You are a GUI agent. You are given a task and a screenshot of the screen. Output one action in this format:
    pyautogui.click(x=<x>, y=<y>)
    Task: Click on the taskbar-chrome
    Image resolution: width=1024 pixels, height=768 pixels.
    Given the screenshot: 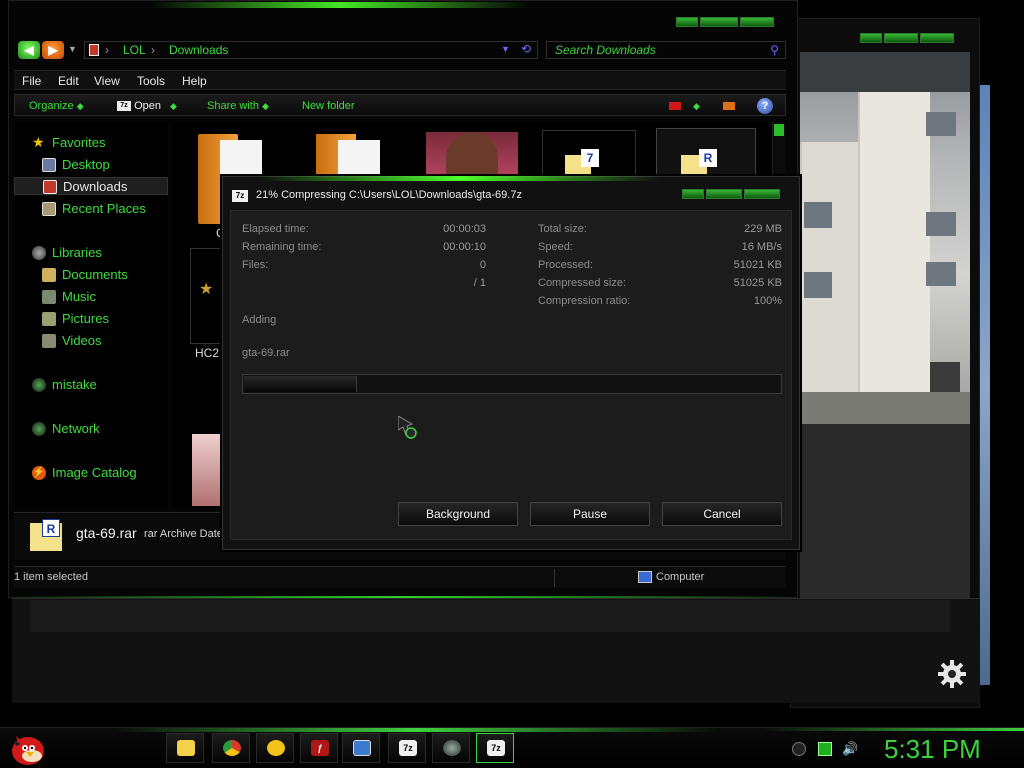 What is the action you would take?
    pyautogui.click(x=231, y=748)
    